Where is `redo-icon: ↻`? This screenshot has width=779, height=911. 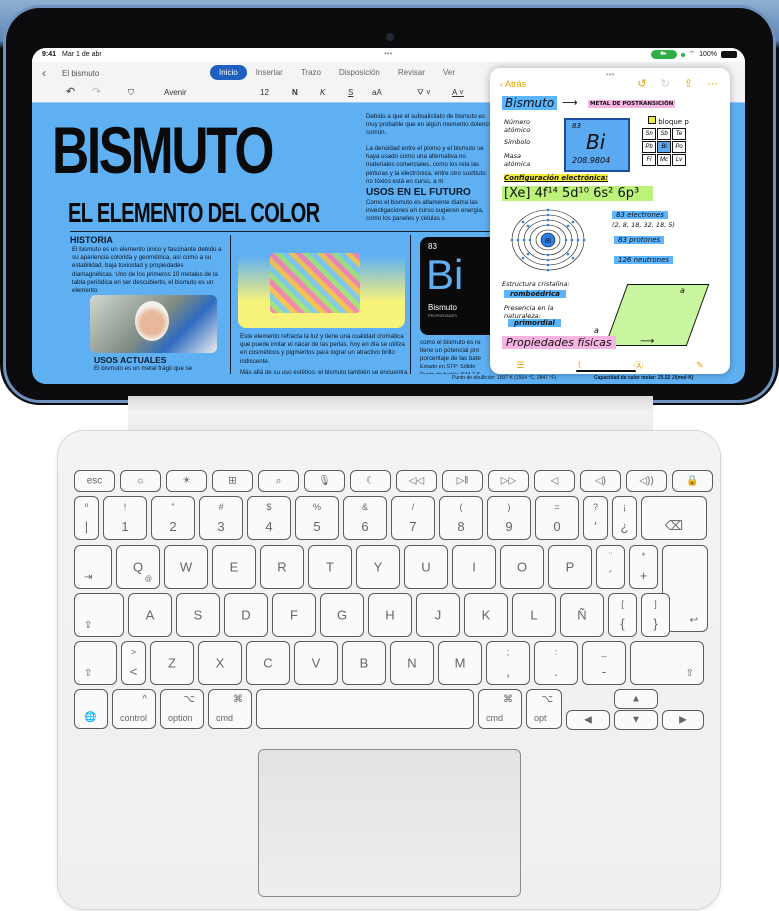 redo-icon: ↻ is located at coordinates (665, 83).